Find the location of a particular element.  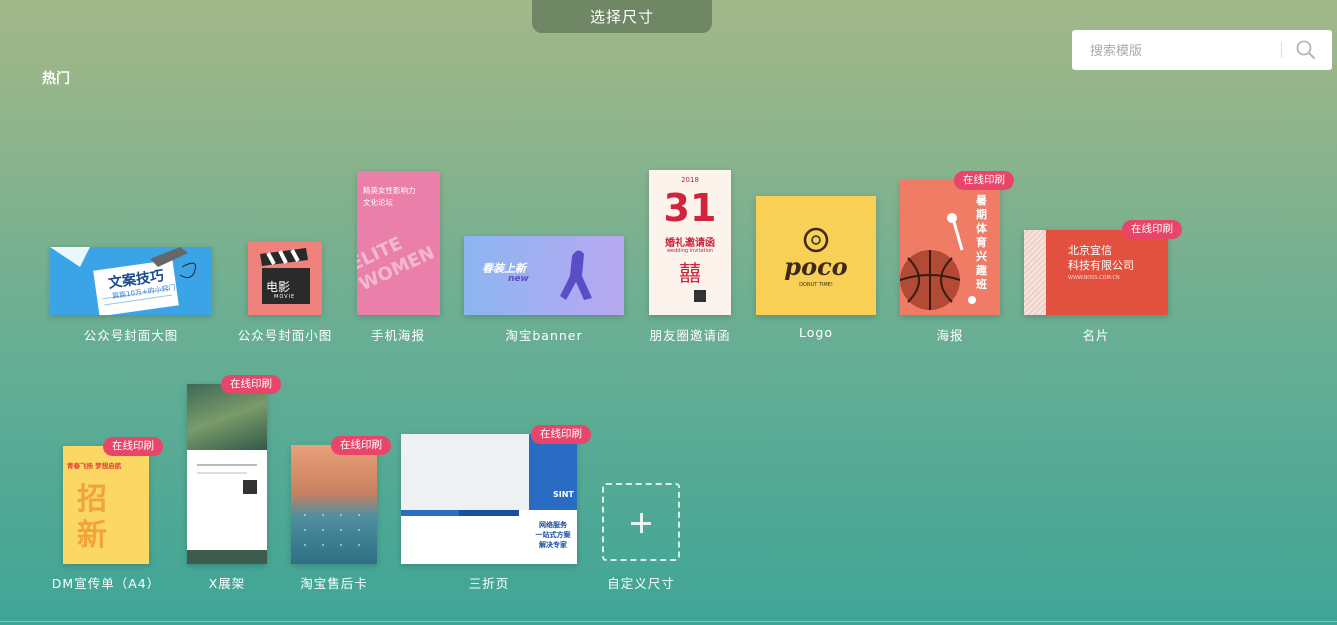

custom-size-label: 自定义尺寸 is located at coordinates (641, 583).